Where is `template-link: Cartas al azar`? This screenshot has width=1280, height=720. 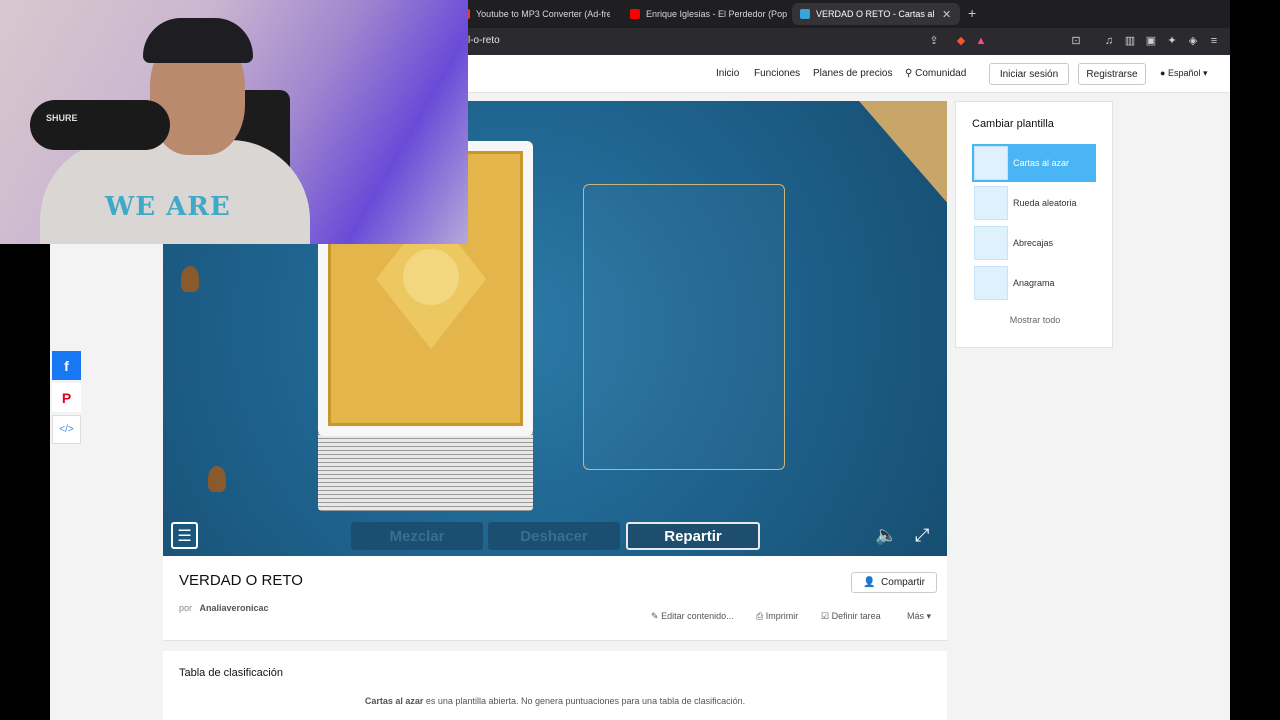 template-link: Cartas al azar is located at coordinates (394, 701).